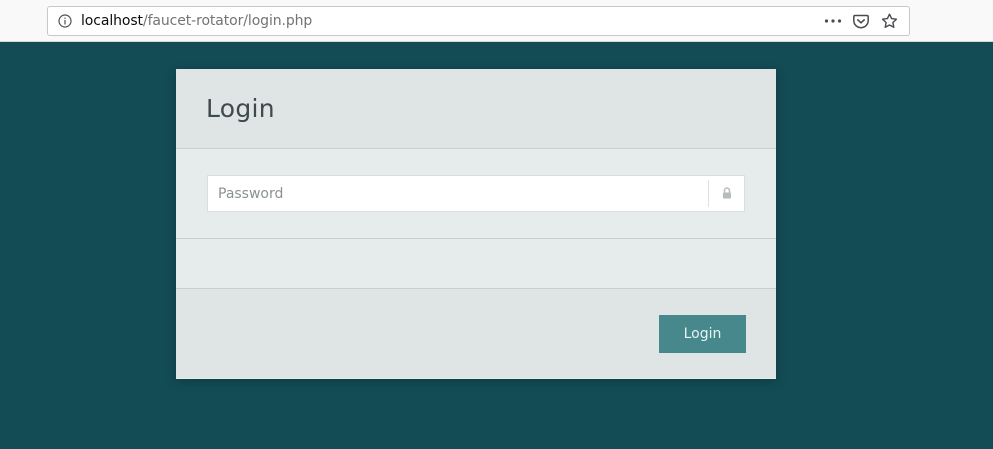 This screenshot has width=993, height=449. Describe the element at coordinates (458, 193) in the screenshot. I see `password-input` at that location.